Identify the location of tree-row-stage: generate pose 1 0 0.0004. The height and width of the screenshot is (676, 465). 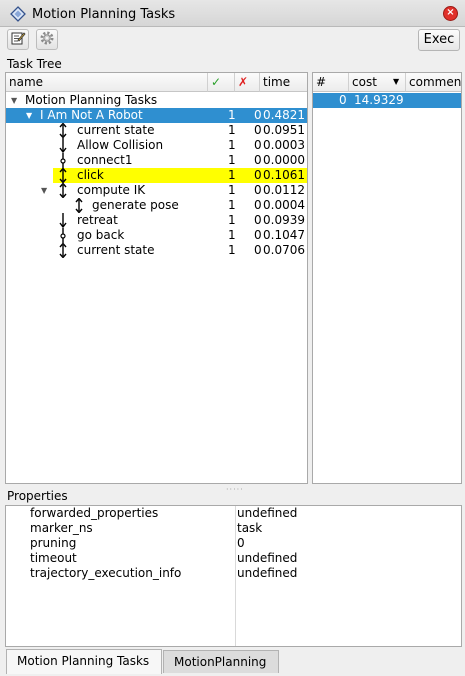
(156, 205).